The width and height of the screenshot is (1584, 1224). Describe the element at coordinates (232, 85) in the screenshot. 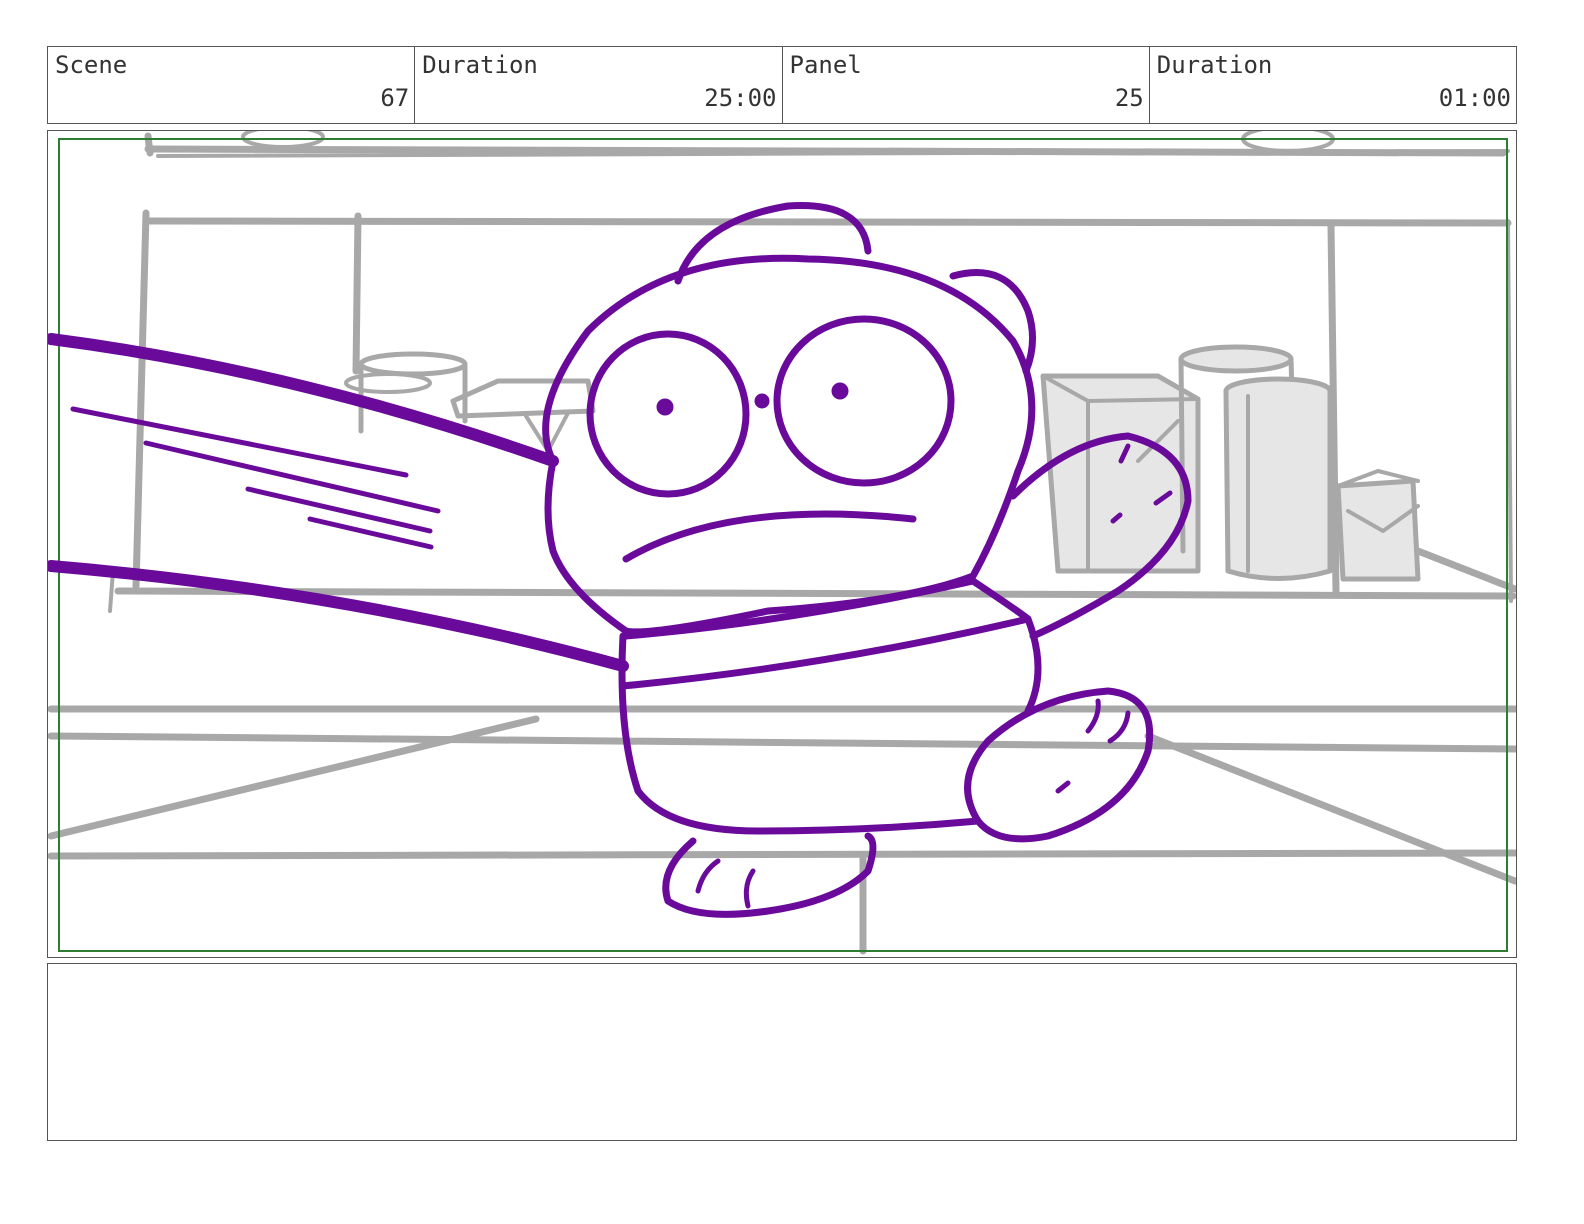

I see `scene-cell: Scene 67` at that location.